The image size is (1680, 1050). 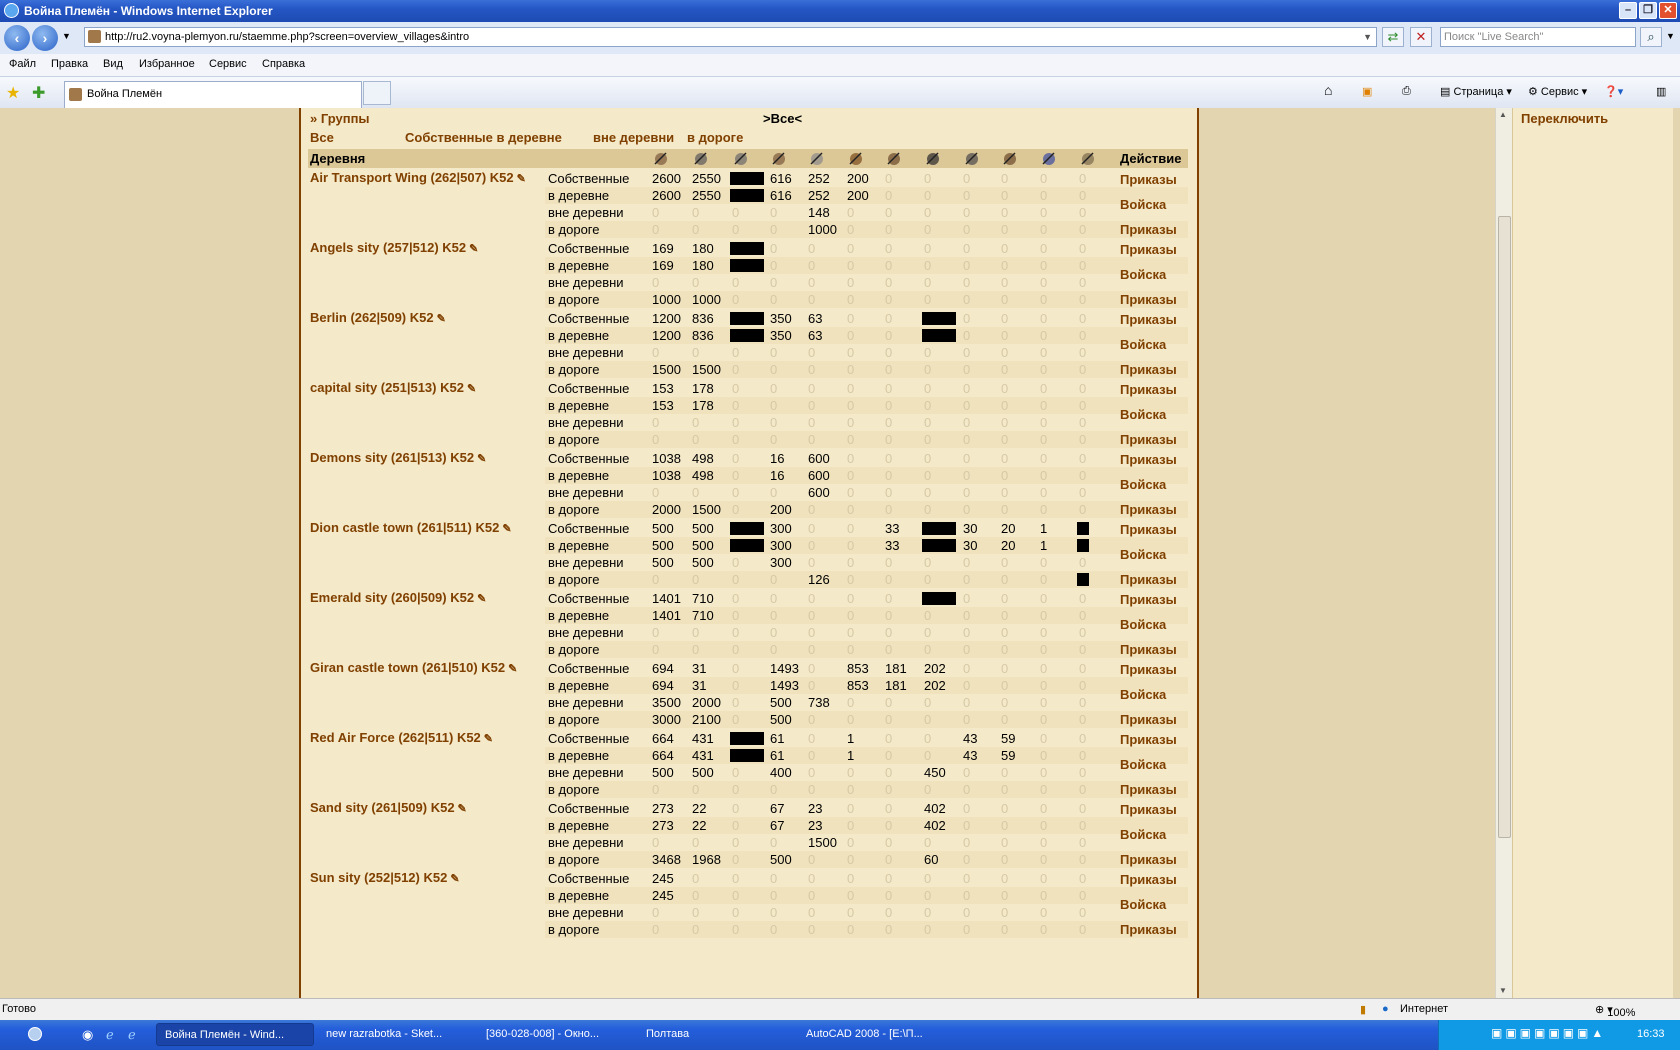 What do you see at coordinates (17, 38) in the screenshot?
I see `back-button: ‹` at bounding box center [17, 38].